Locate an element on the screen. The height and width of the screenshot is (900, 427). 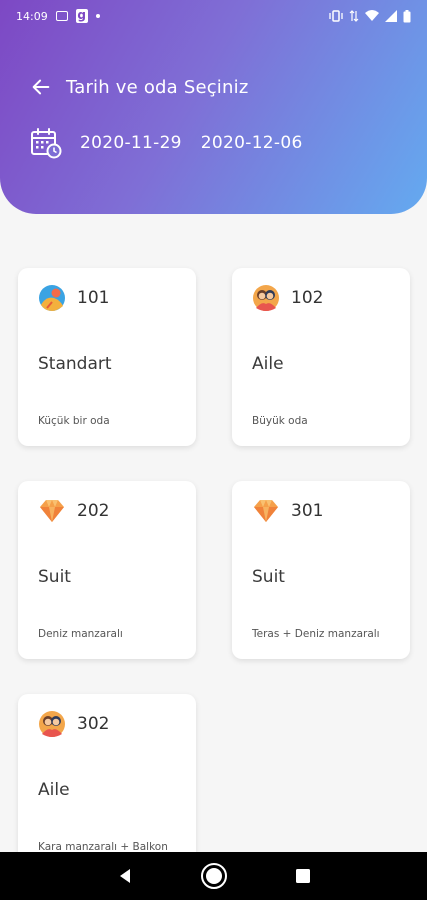
recents-square-icon is located at coordinates (302, 876).